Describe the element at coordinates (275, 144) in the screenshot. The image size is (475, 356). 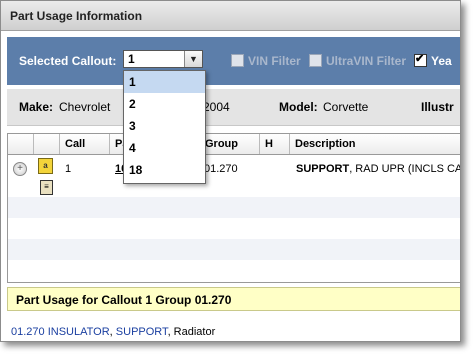
I see `col-h-header: H` at that location.